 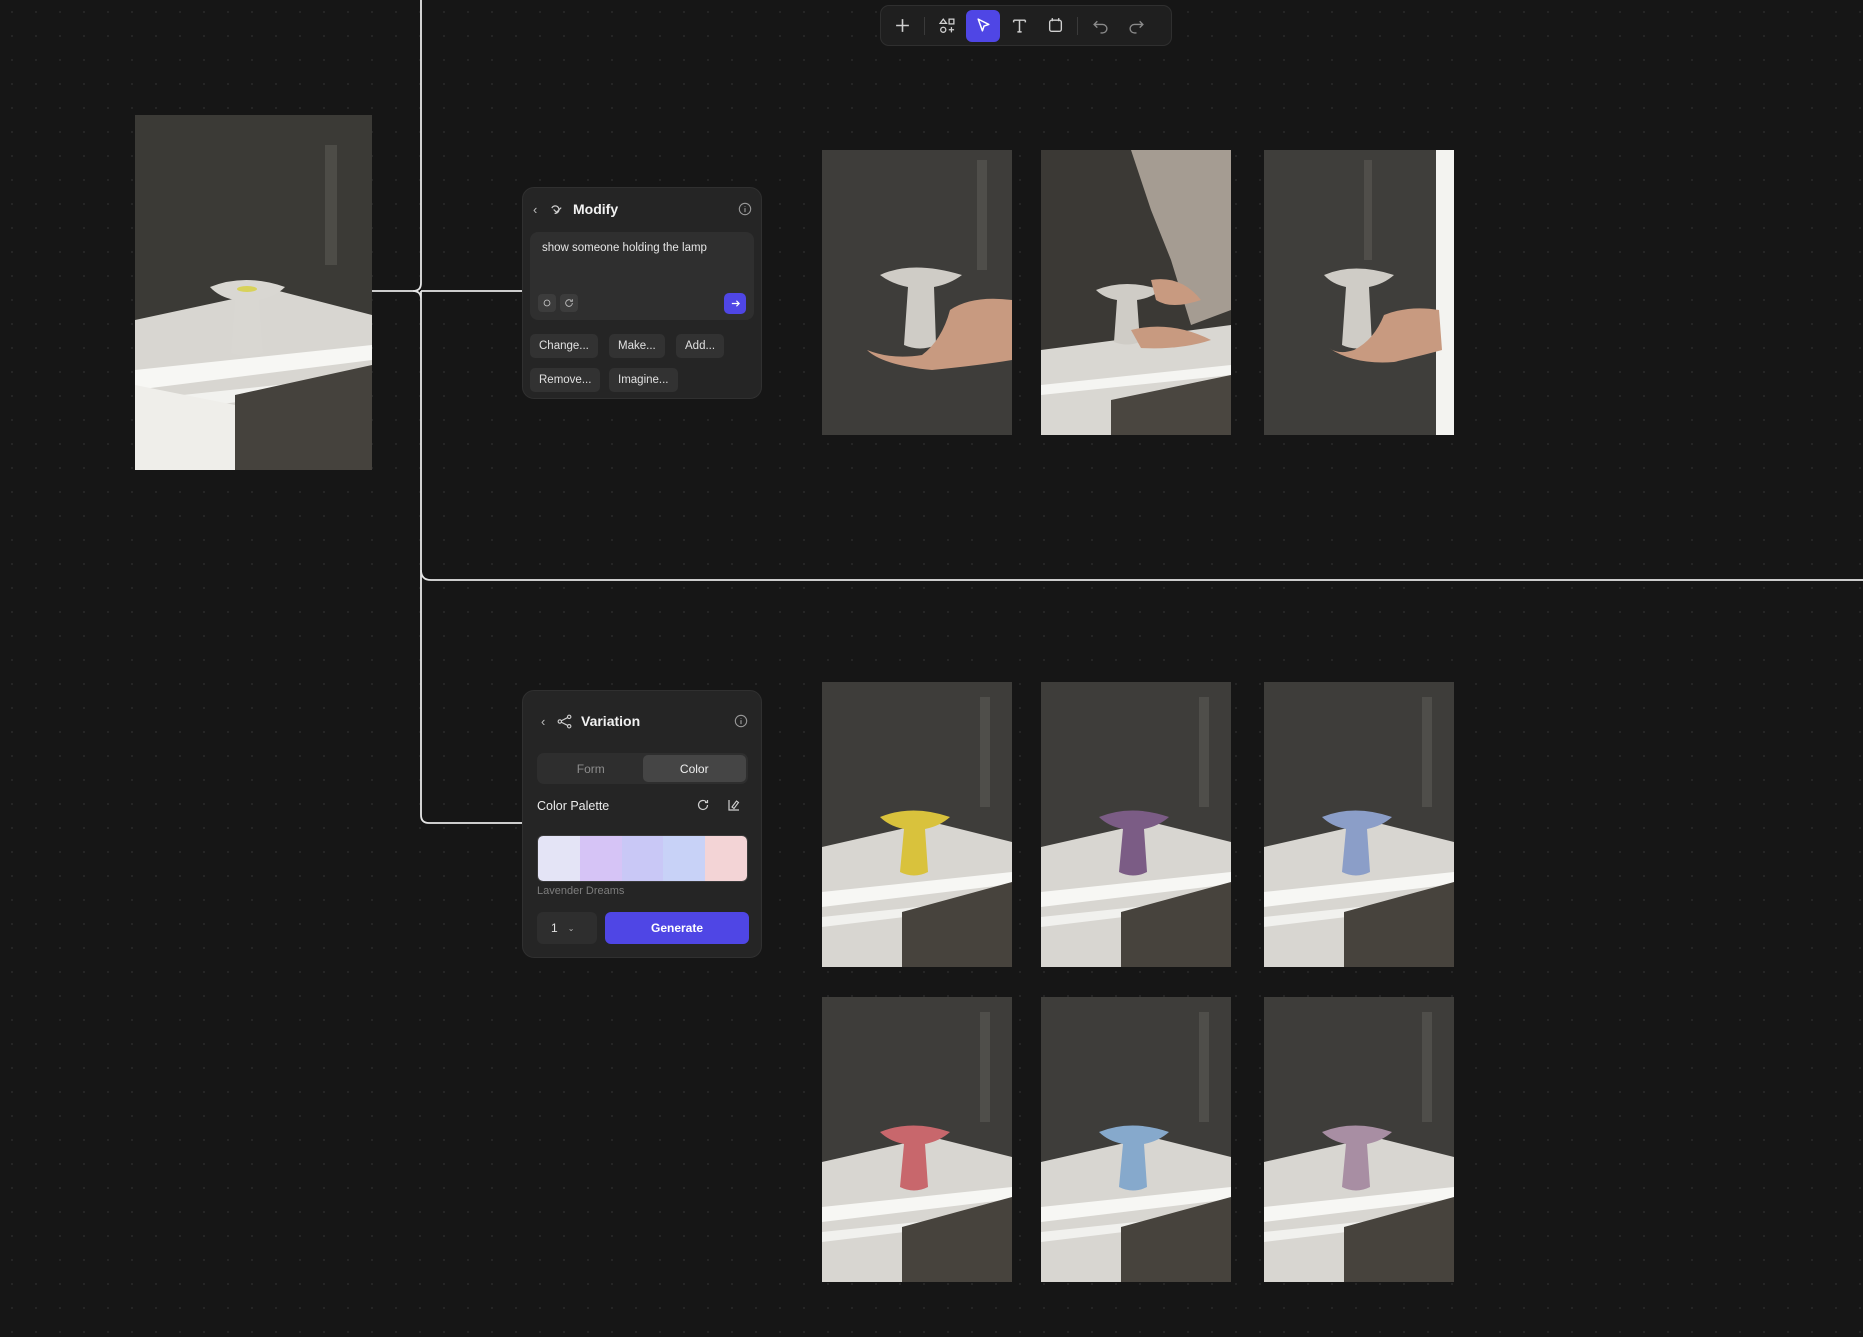 I want to click on tab-form: Form, so click(x=591, y=768).